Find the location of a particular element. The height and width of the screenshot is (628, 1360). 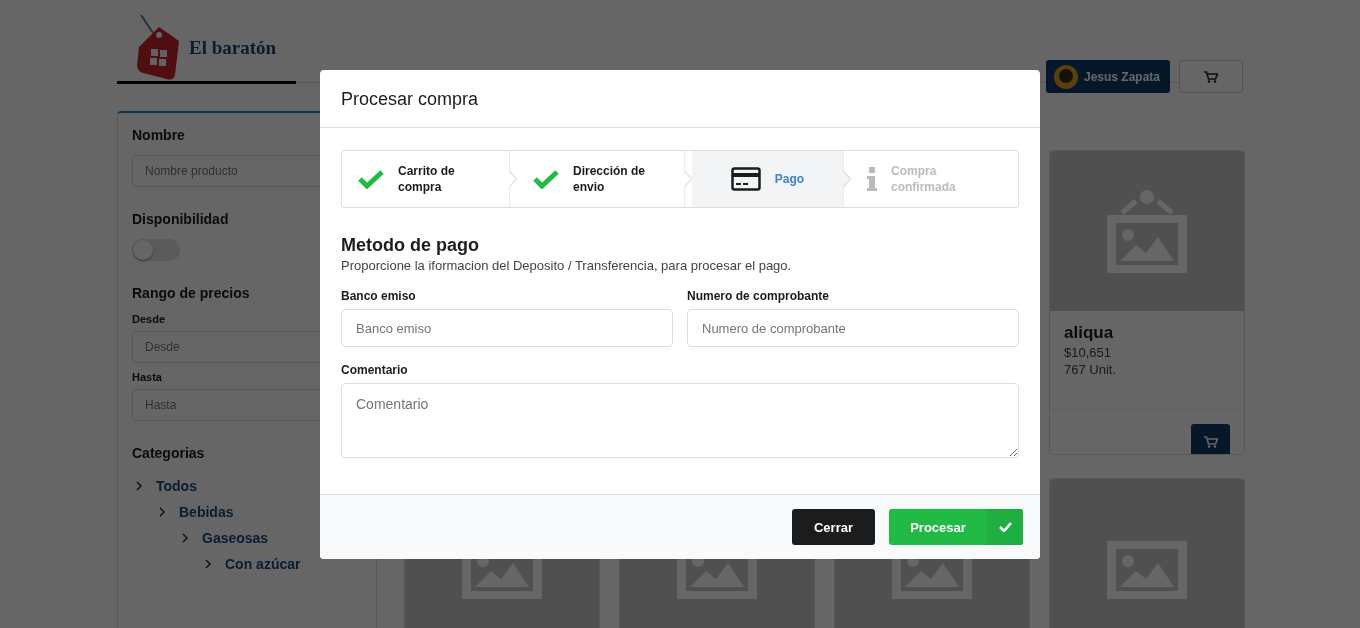

add-to-cart-button is located at coordinates (1210, 439).